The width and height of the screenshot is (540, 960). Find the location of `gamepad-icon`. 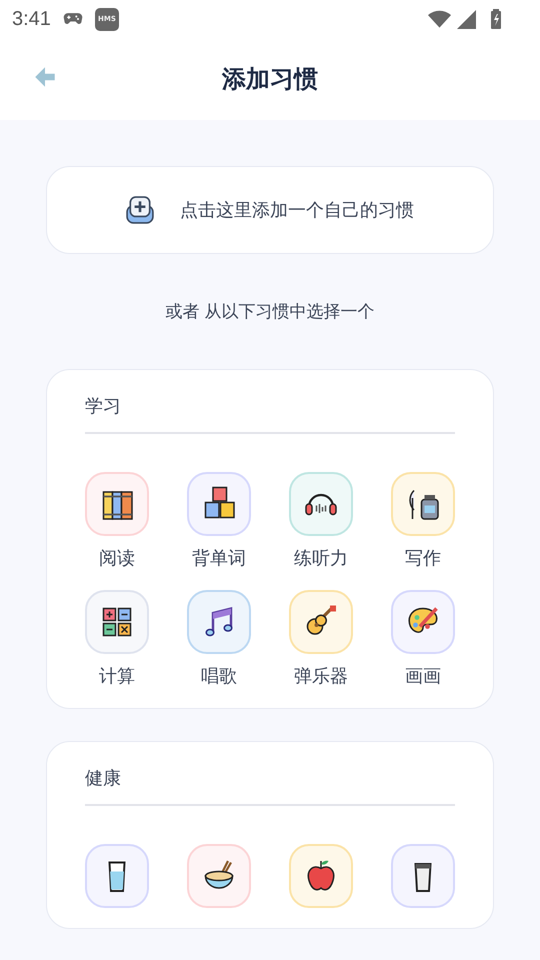

gamepad-icon is located at coordinates (72, 19).